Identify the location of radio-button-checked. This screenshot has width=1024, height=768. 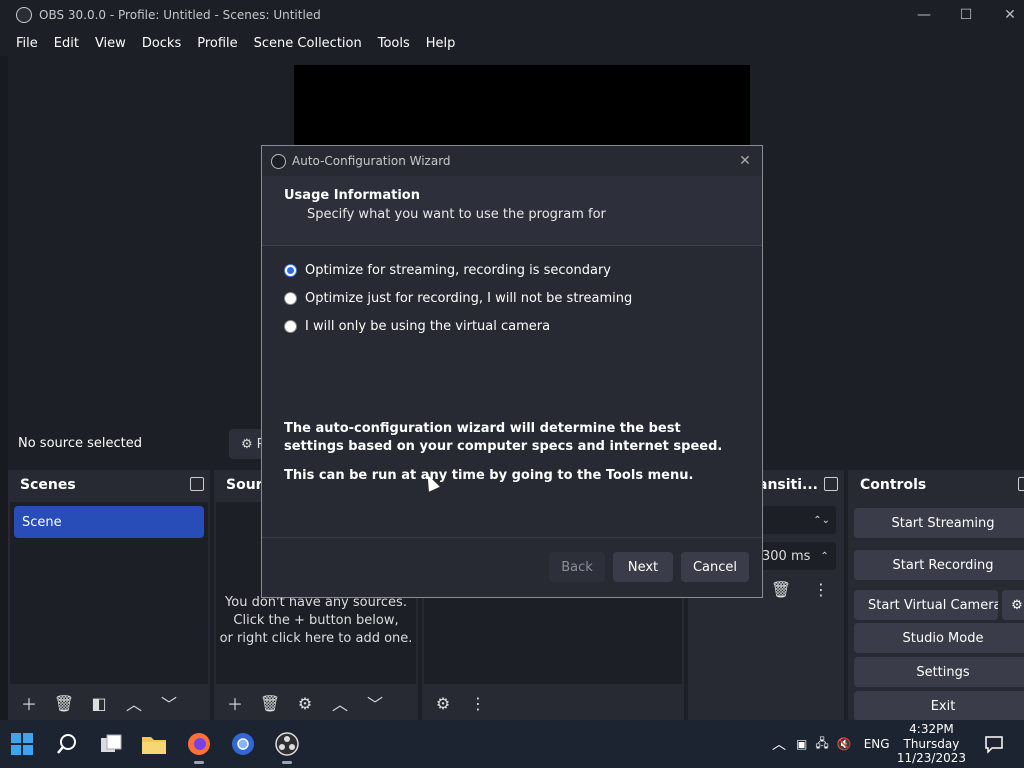
(290, 270).